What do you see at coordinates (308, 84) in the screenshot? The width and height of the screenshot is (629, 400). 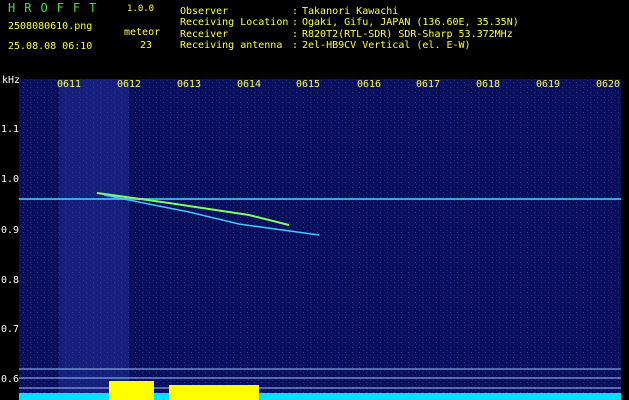 I see `x-tick-0615: 0615` at bounding box center [308, 84].